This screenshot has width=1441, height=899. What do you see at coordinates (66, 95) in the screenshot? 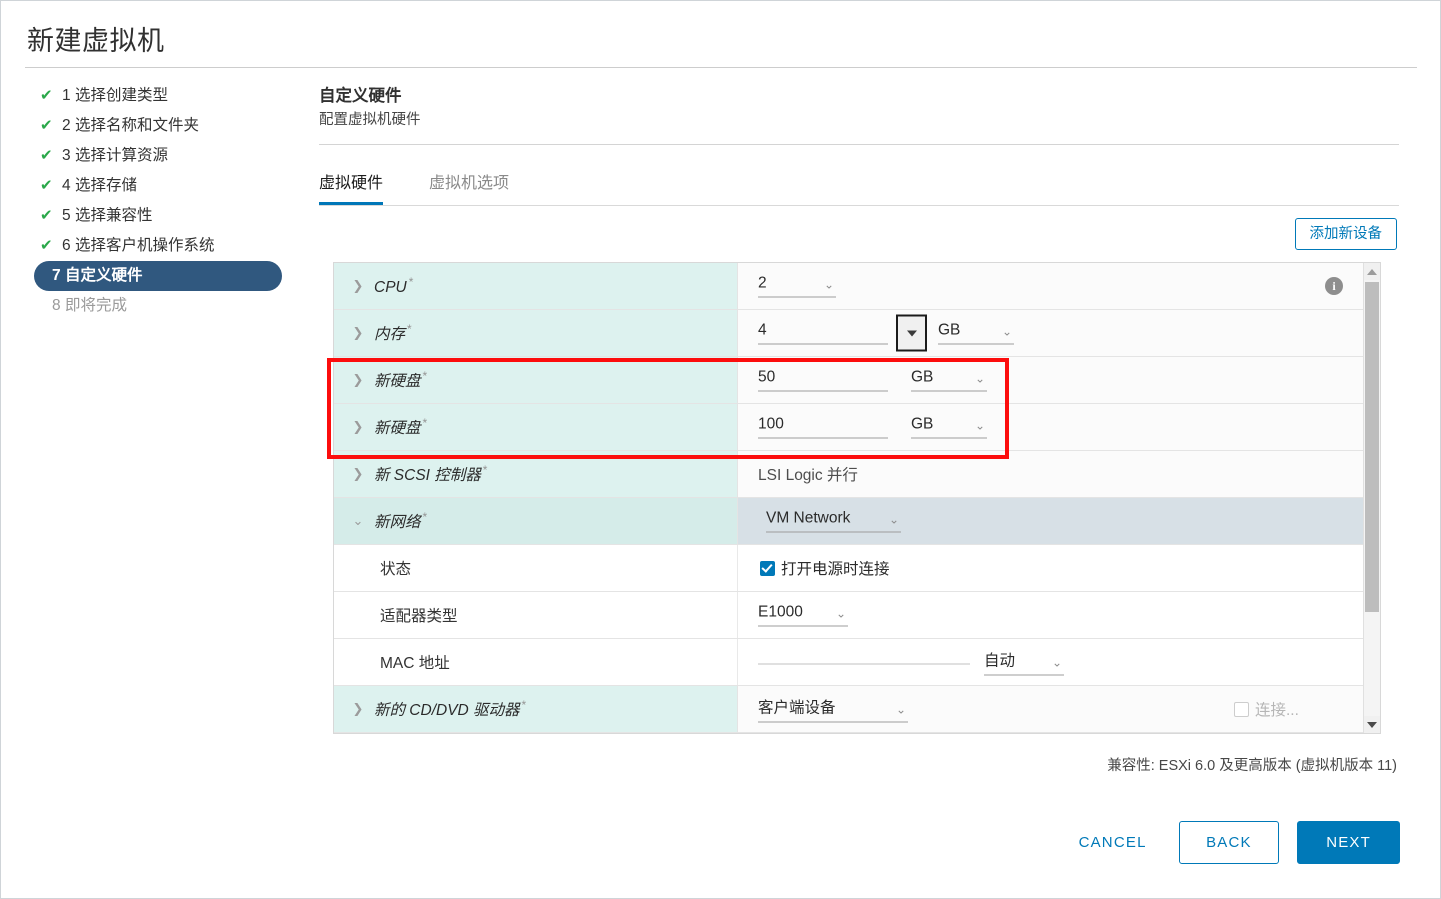
I see `step-number: 1` at bounding box center [66, 95].